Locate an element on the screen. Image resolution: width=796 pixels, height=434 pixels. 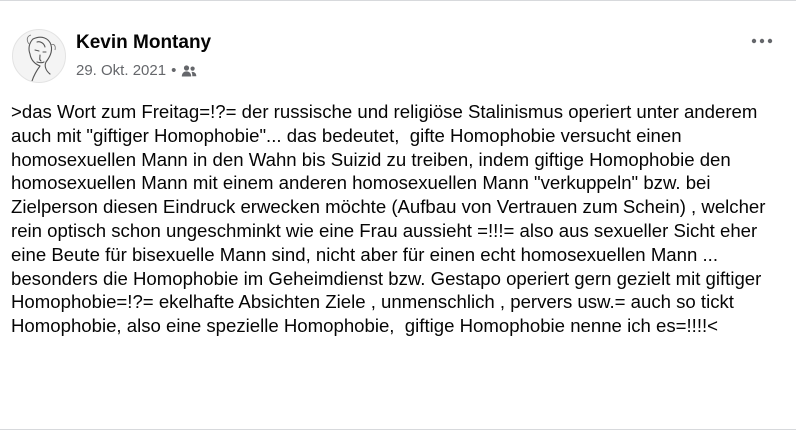
avatar is located at coordinates (39, 56).